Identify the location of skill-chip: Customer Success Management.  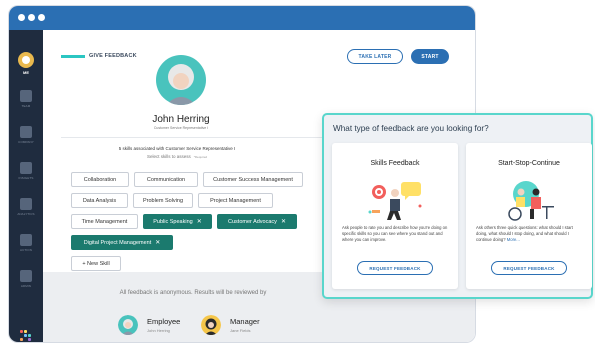
(253, 179).